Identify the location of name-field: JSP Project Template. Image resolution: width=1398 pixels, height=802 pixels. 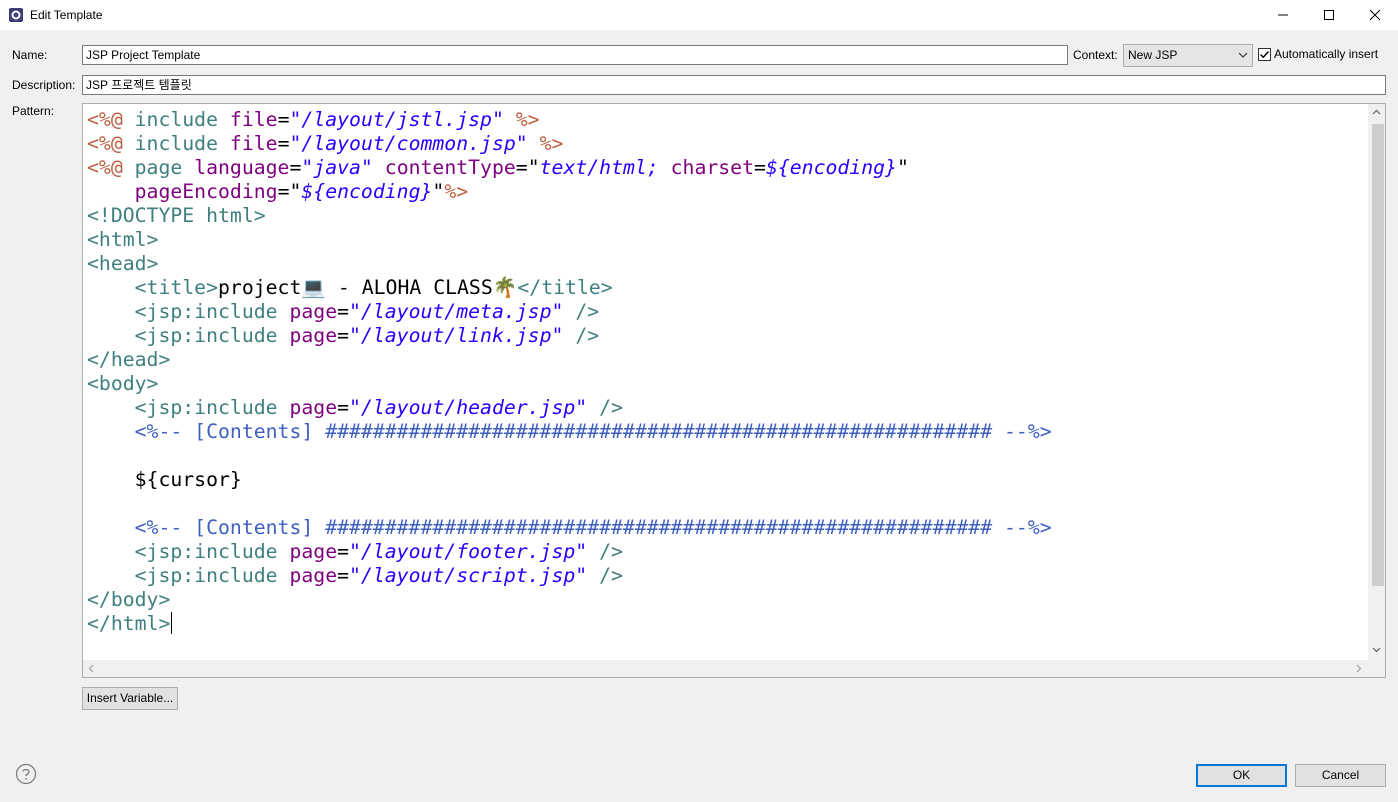
(575, 55).